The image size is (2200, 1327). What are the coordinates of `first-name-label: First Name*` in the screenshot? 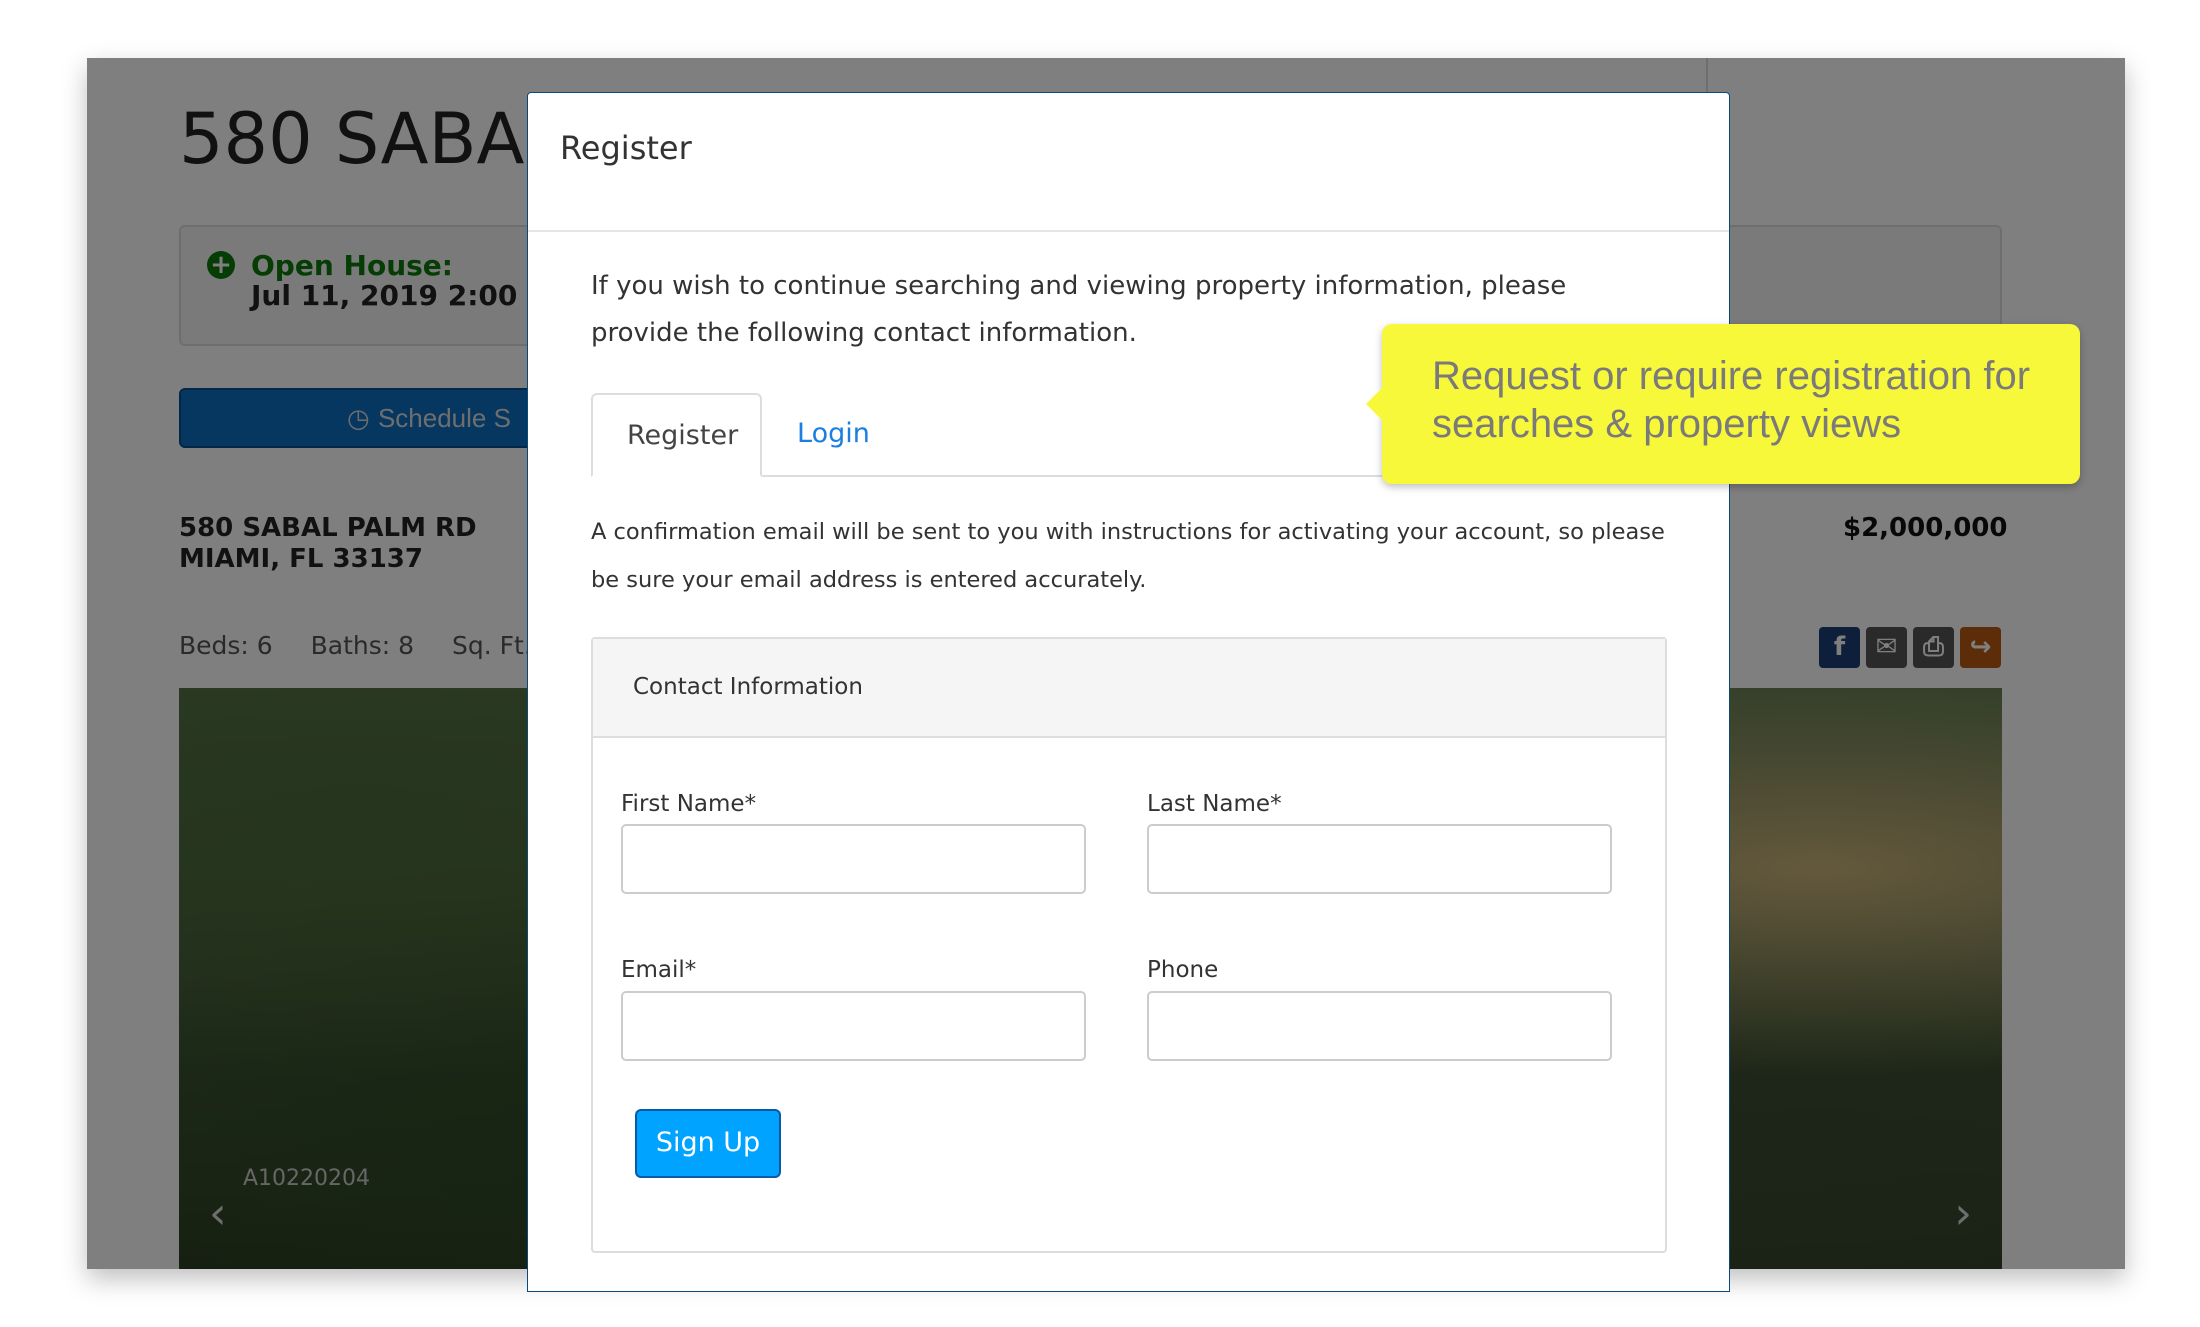 It's located at (689, 804).